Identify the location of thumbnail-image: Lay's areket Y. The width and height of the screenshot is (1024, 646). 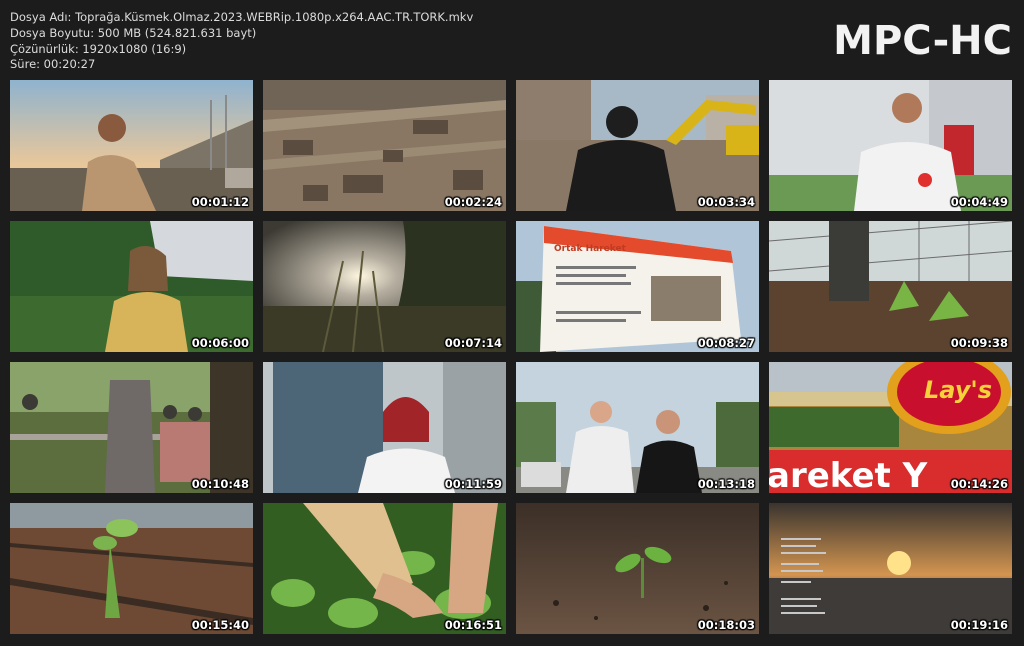
(890, 427).